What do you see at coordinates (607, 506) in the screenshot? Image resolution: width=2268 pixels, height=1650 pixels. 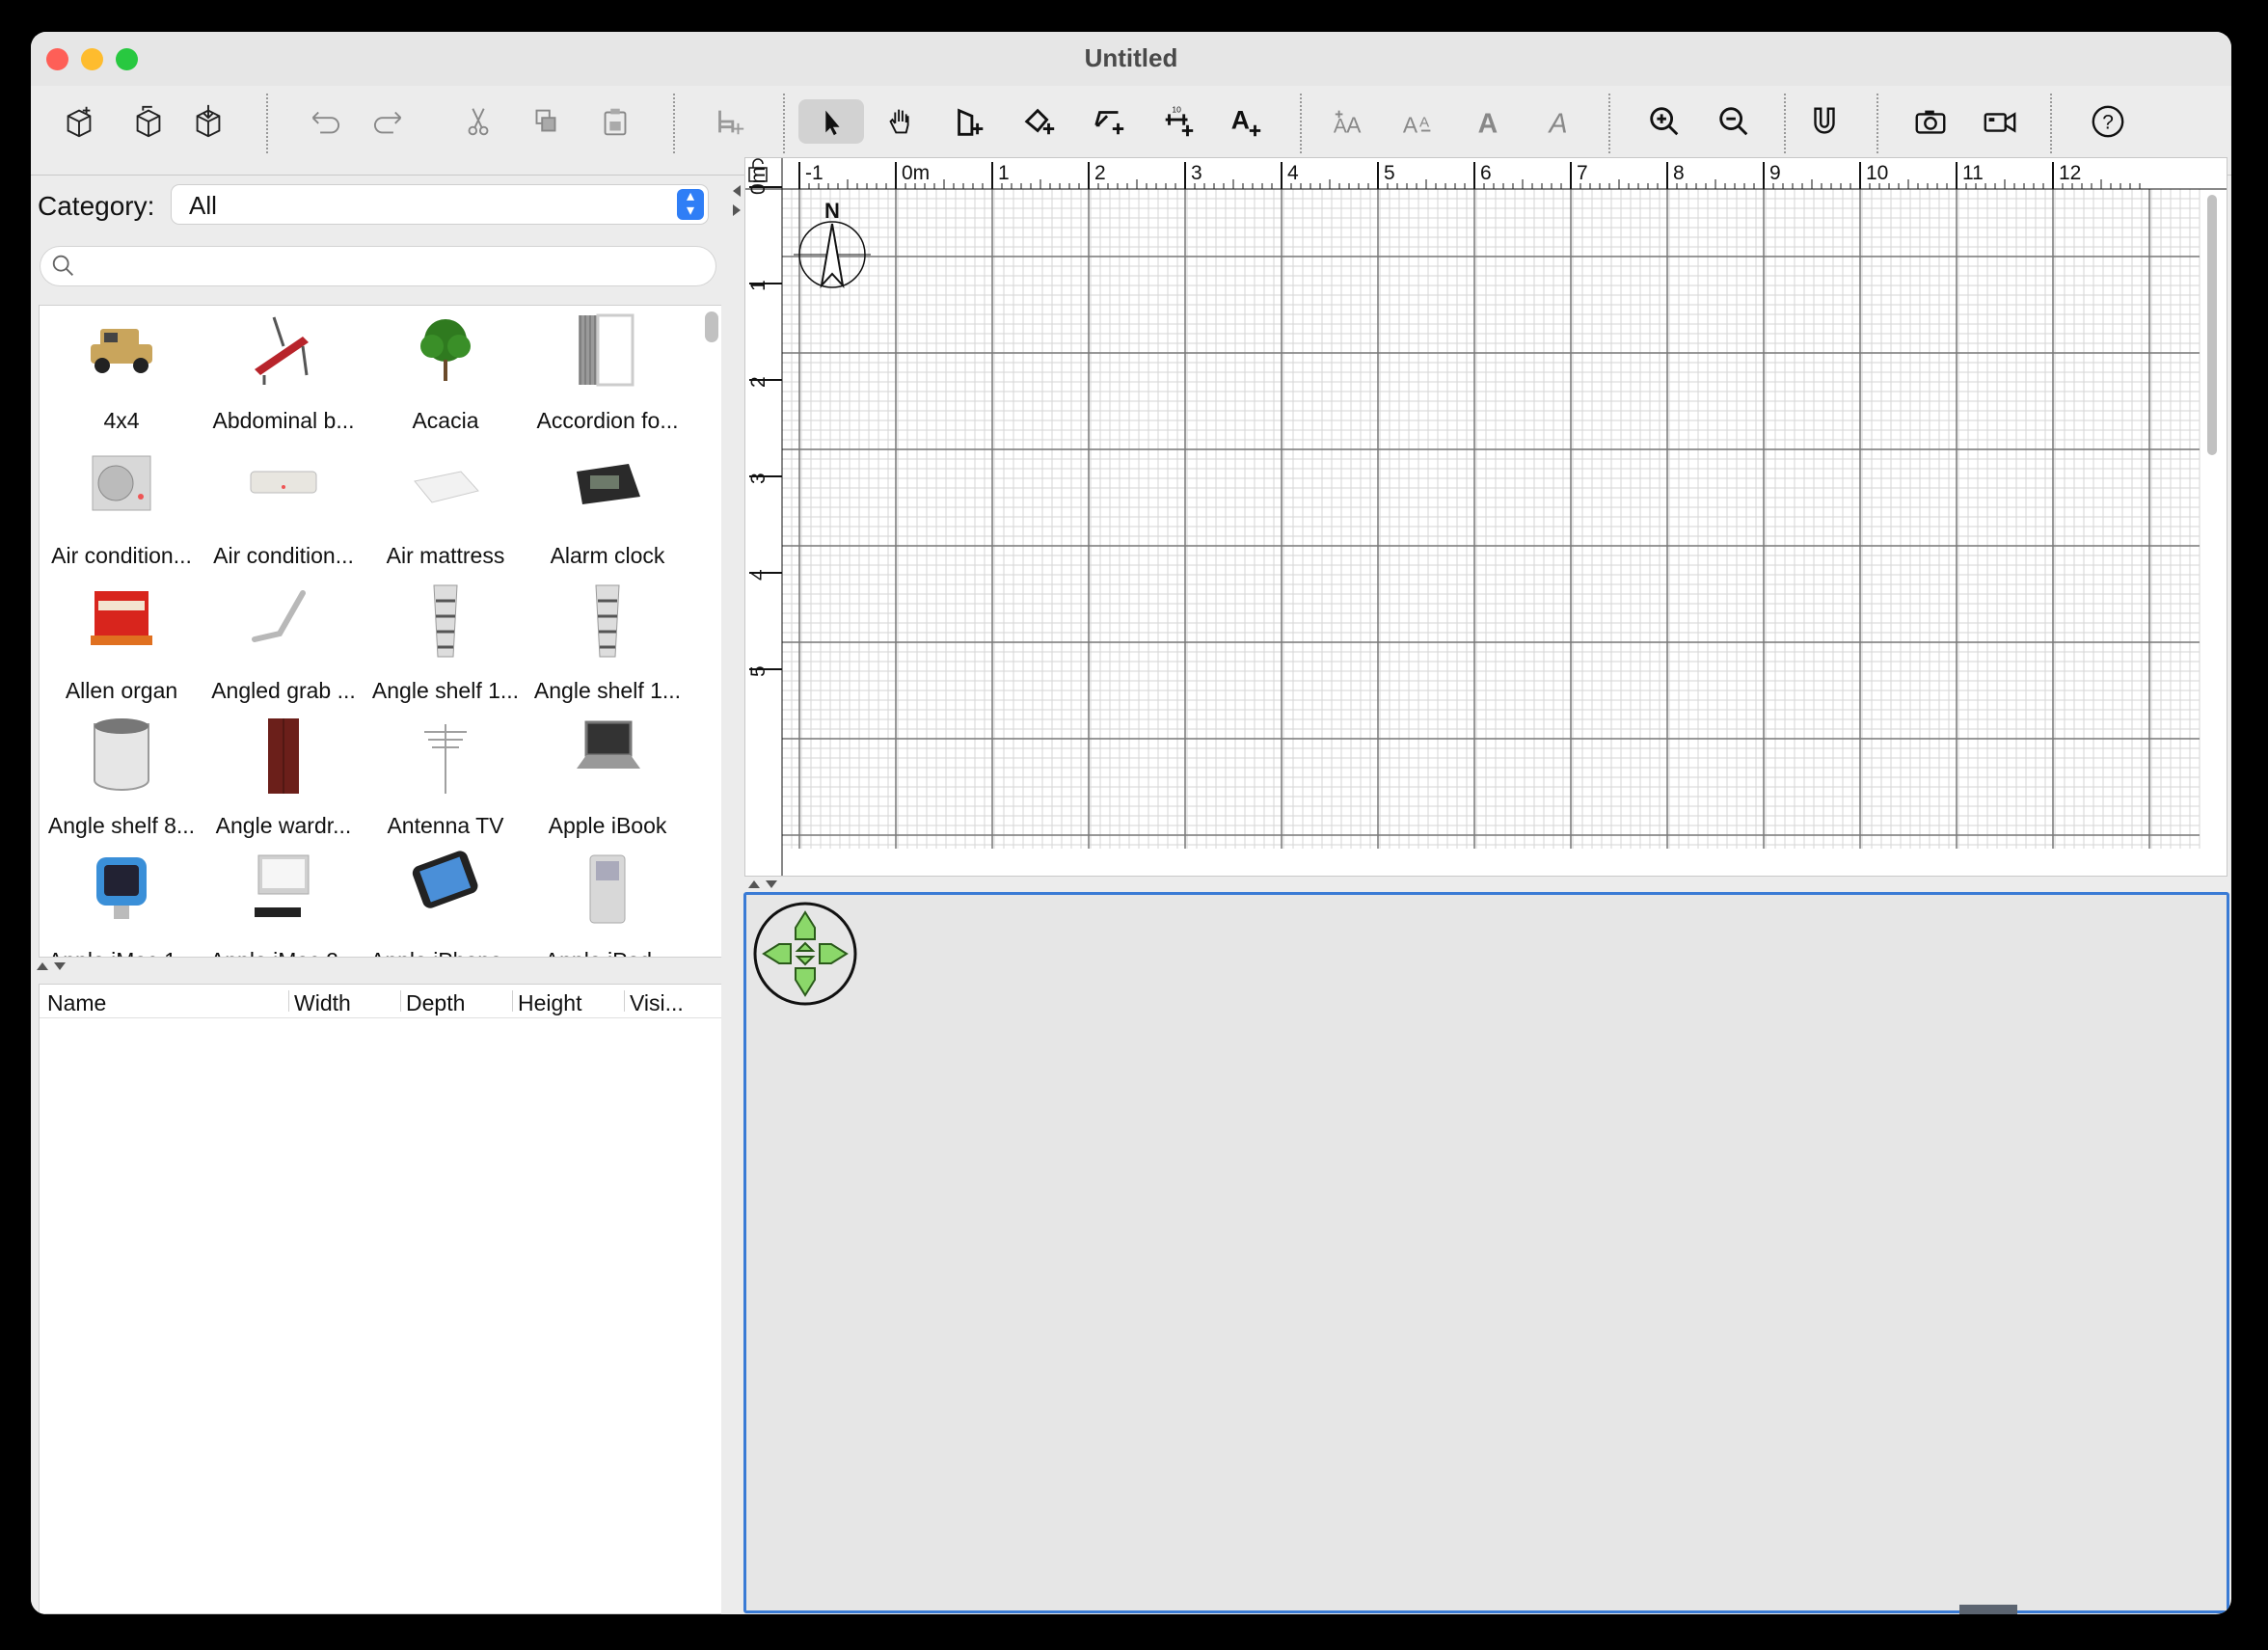 I see `catalog-item: Alarm clock` at bounding box center [607, 506].